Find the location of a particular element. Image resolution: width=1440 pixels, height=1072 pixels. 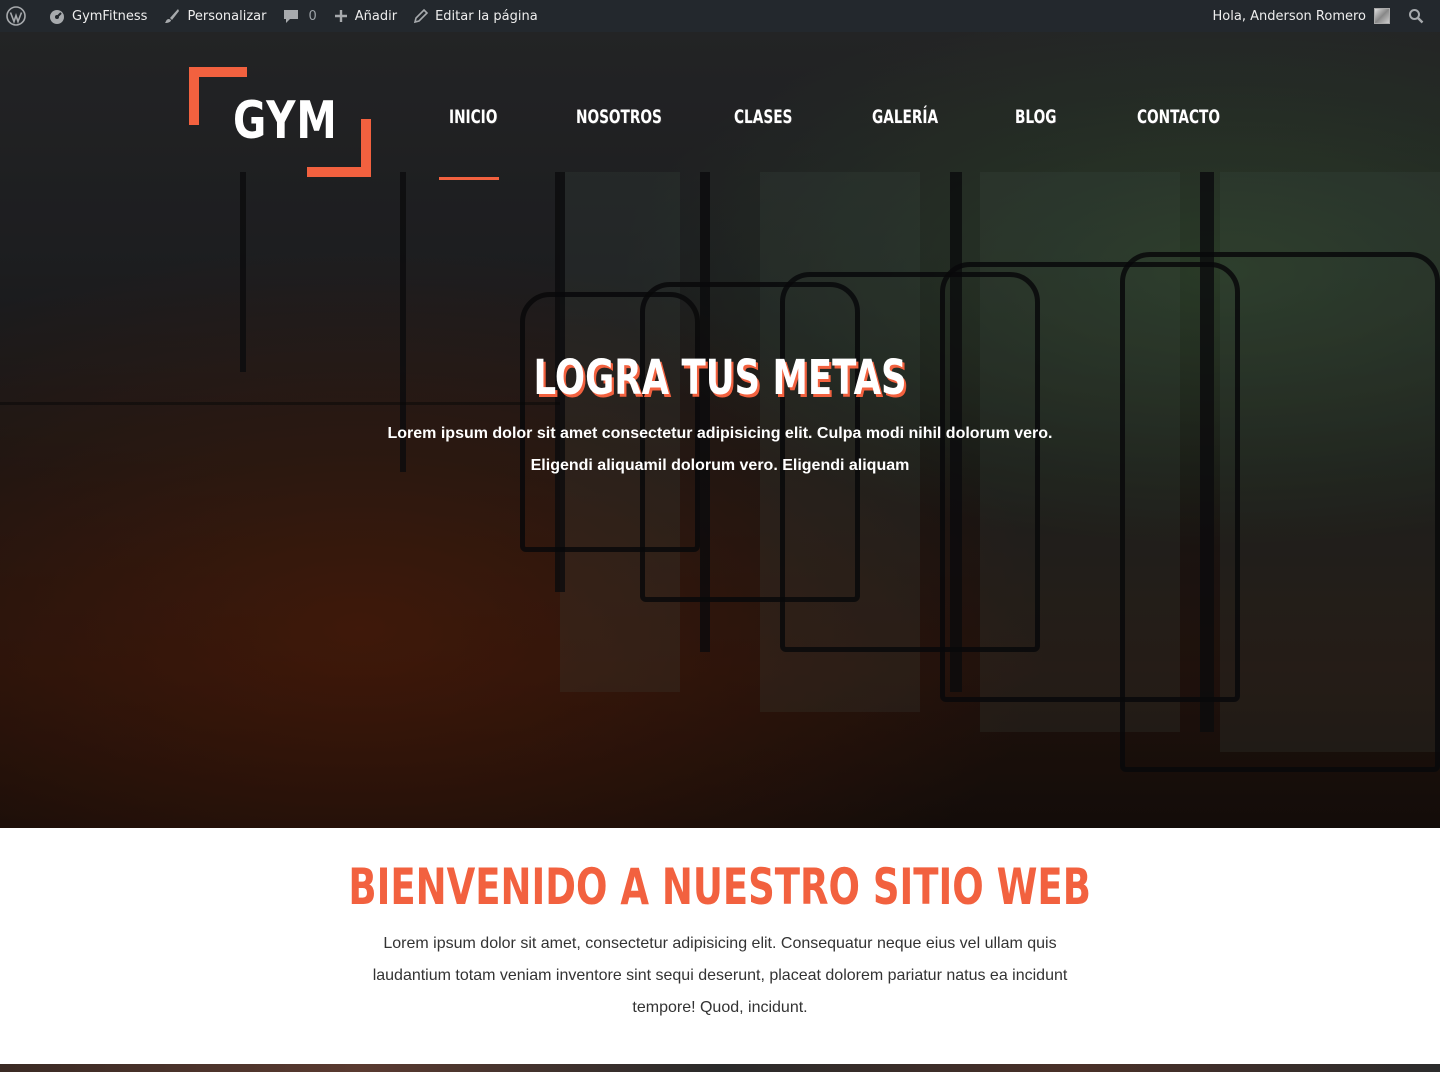

hero-title-text: Logra tus metas is located at coordinates (720, 378).